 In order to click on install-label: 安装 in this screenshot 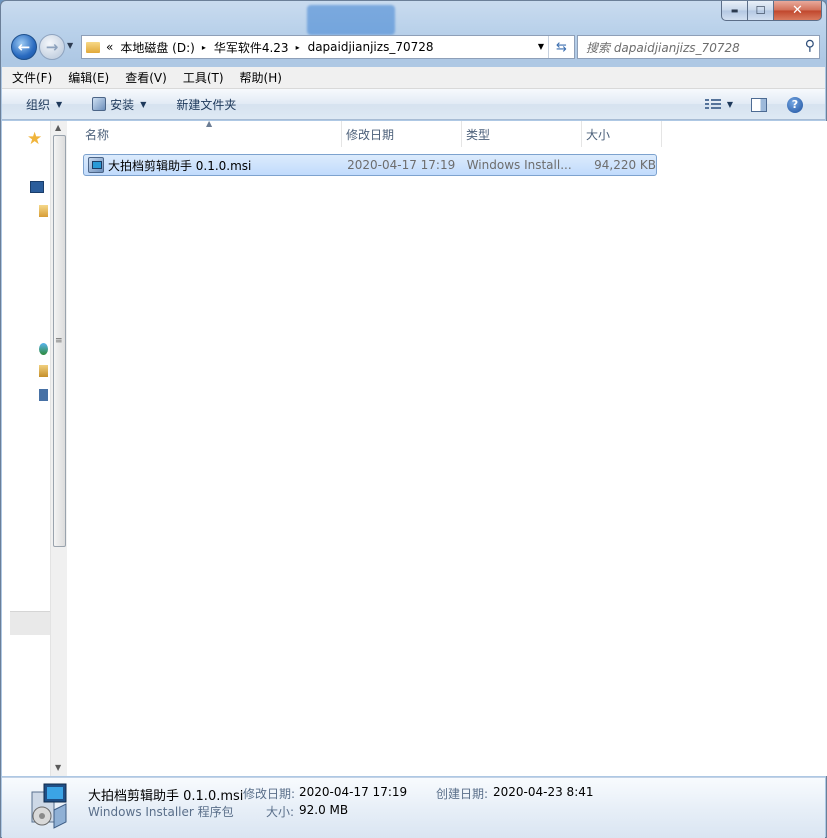, I will do `click(122, 104)`.